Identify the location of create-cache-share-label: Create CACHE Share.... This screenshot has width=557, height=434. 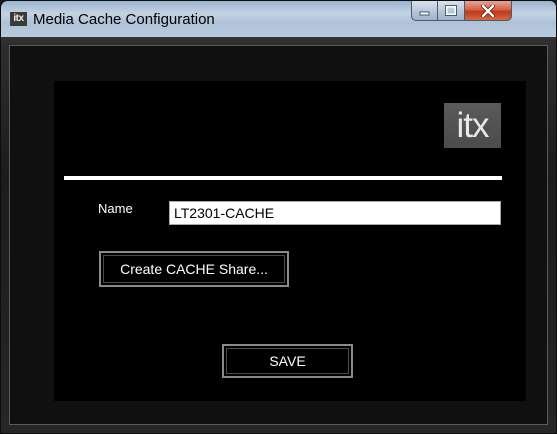
(194, 269).